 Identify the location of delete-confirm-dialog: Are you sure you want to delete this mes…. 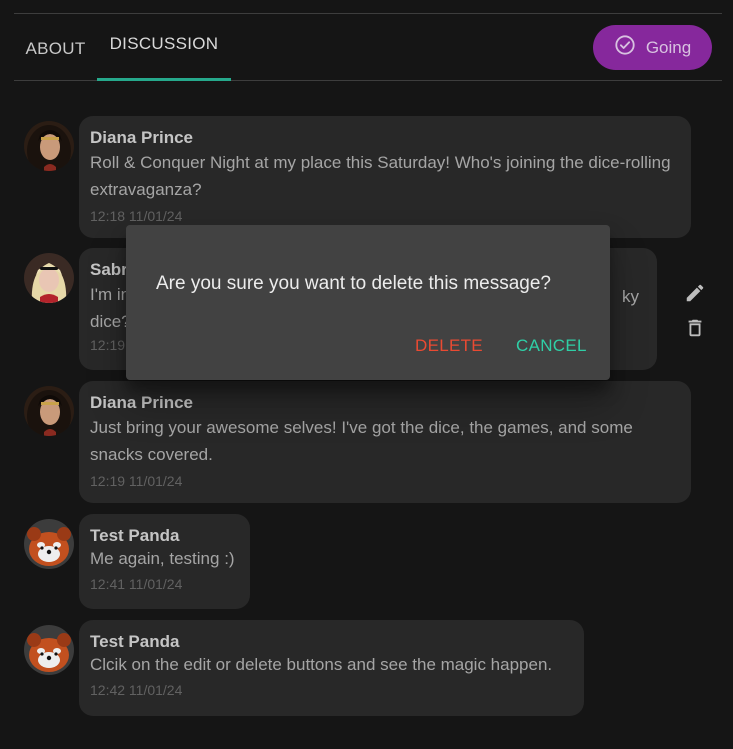
(368, 302).